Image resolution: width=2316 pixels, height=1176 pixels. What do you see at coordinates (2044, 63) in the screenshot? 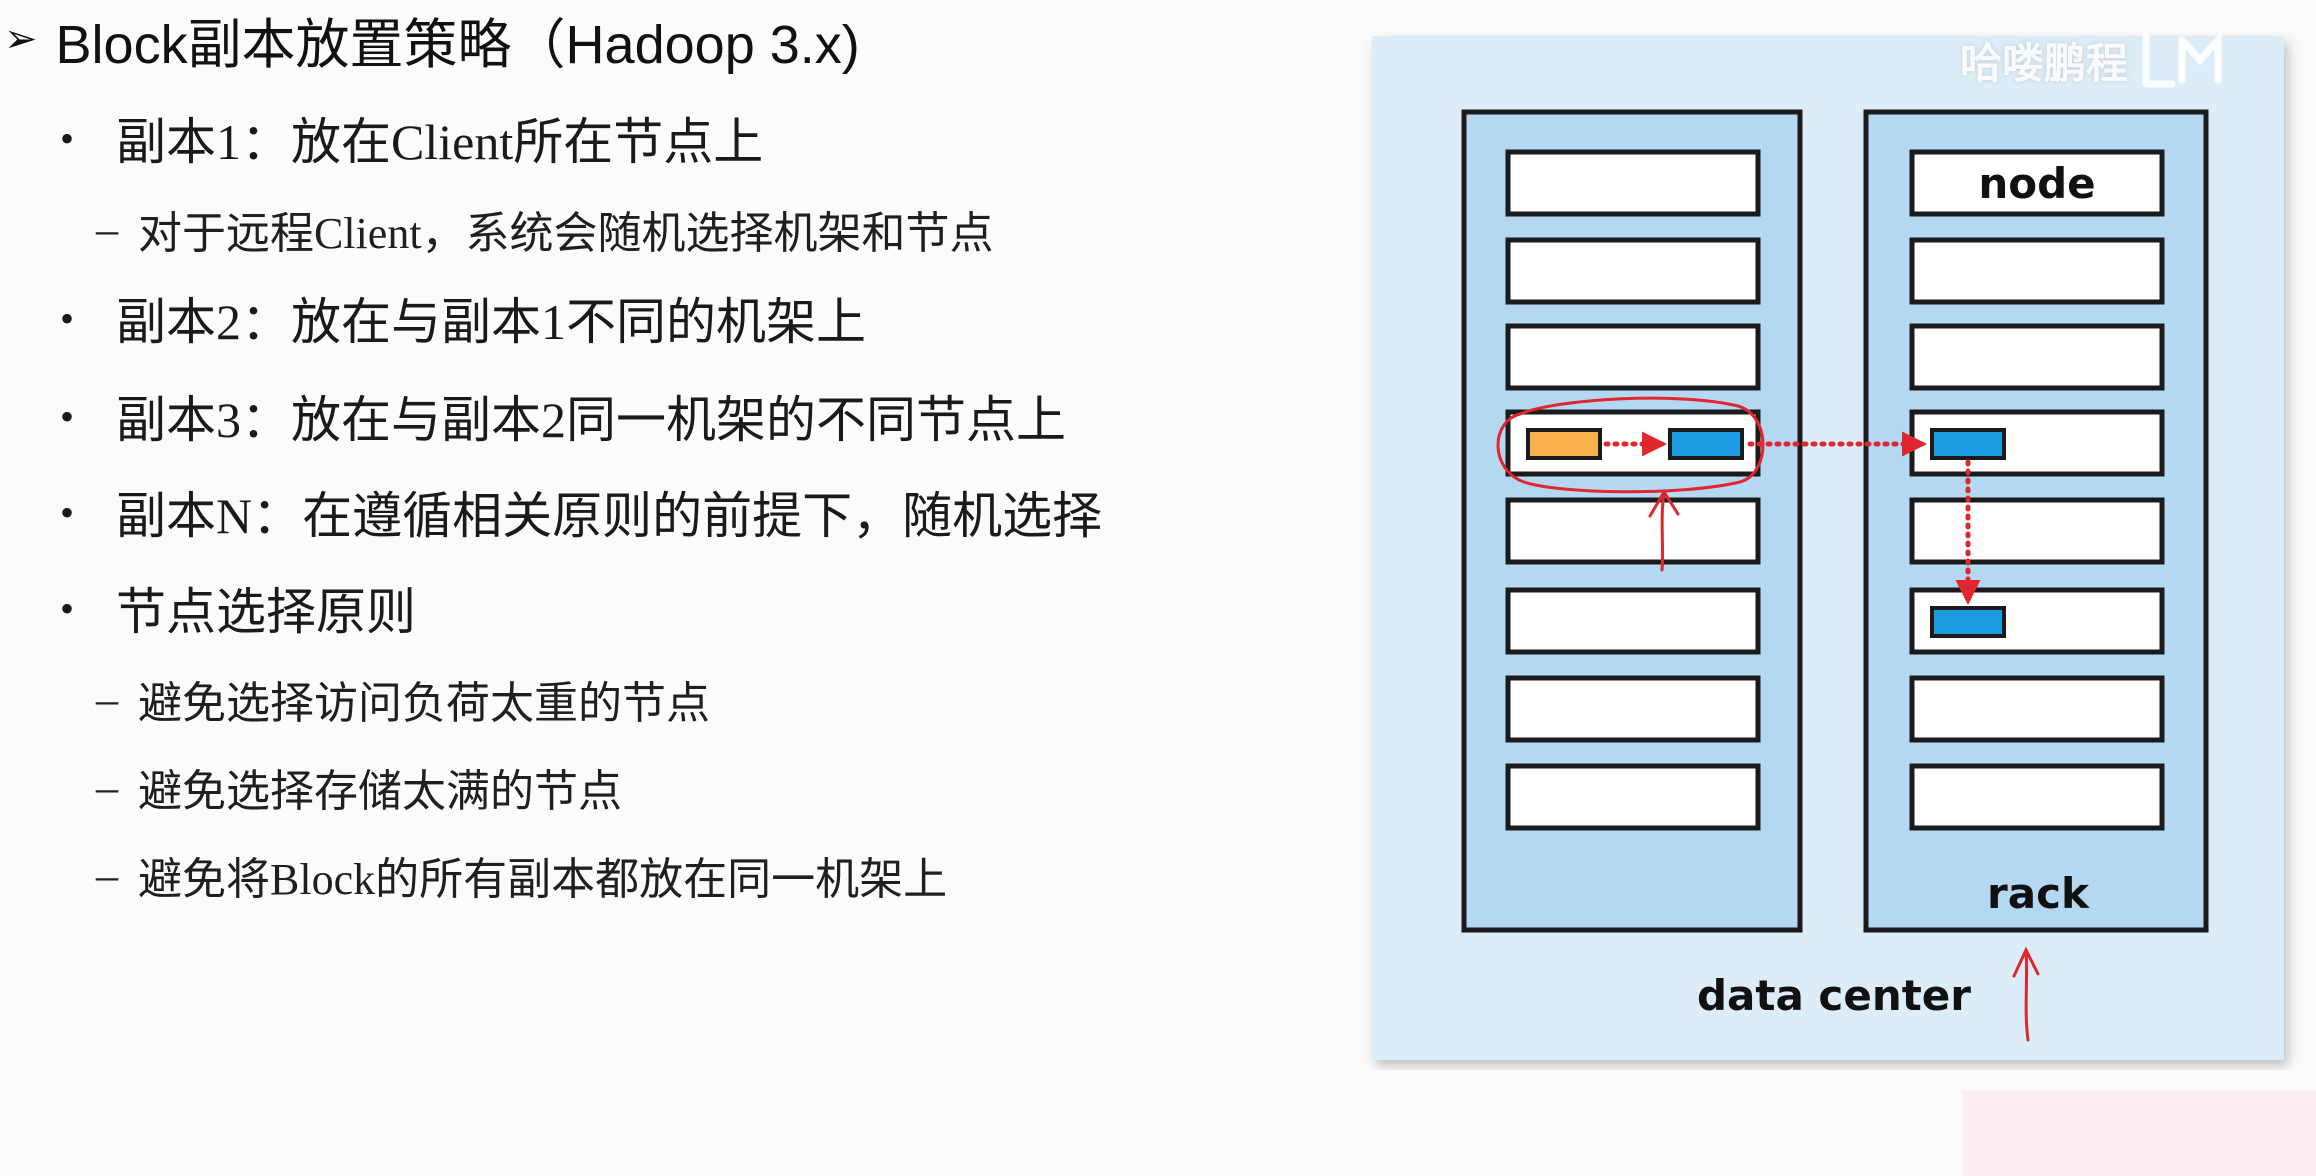
I see `watermark-text: 哈喽鹏程` at bounding box center [2044, 63].